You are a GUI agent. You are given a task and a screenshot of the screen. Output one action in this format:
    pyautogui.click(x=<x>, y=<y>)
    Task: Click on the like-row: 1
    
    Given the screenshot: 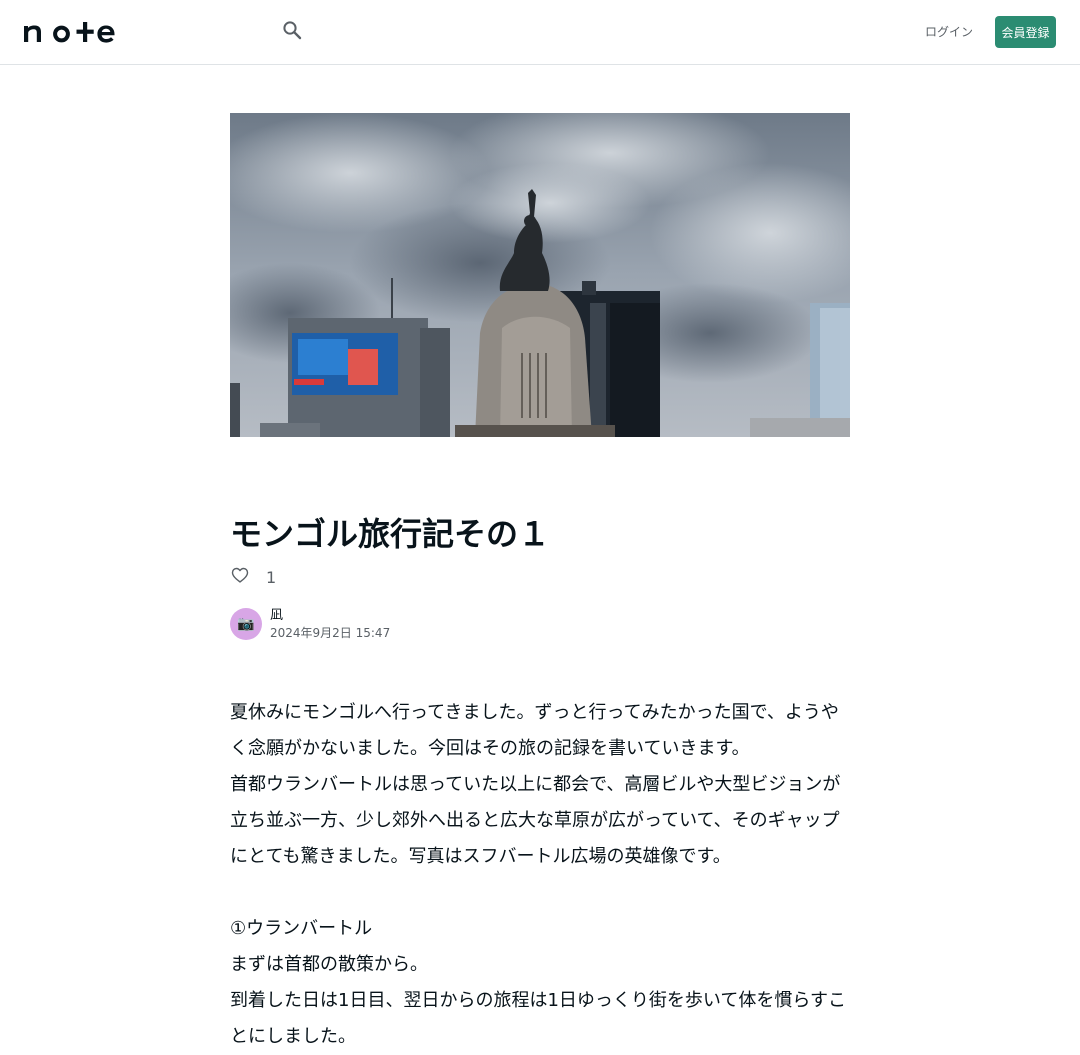 What is the action you would take?
    pyautogui.click(x=253, y=577)
    